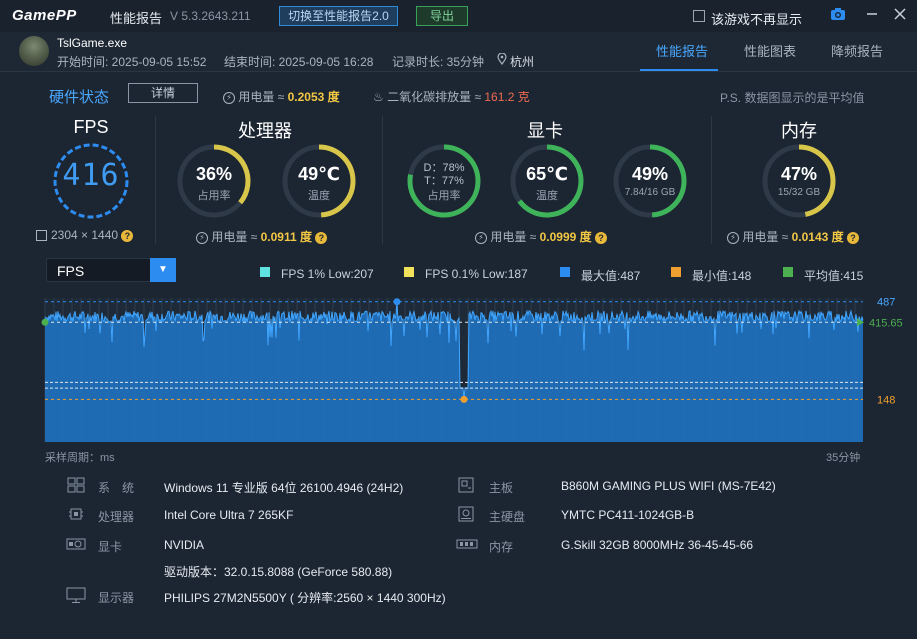 The image size is (917, 639). Describe the element at coordinates (886, 303) in the screenshot. I see `max-label: 487` at that location.